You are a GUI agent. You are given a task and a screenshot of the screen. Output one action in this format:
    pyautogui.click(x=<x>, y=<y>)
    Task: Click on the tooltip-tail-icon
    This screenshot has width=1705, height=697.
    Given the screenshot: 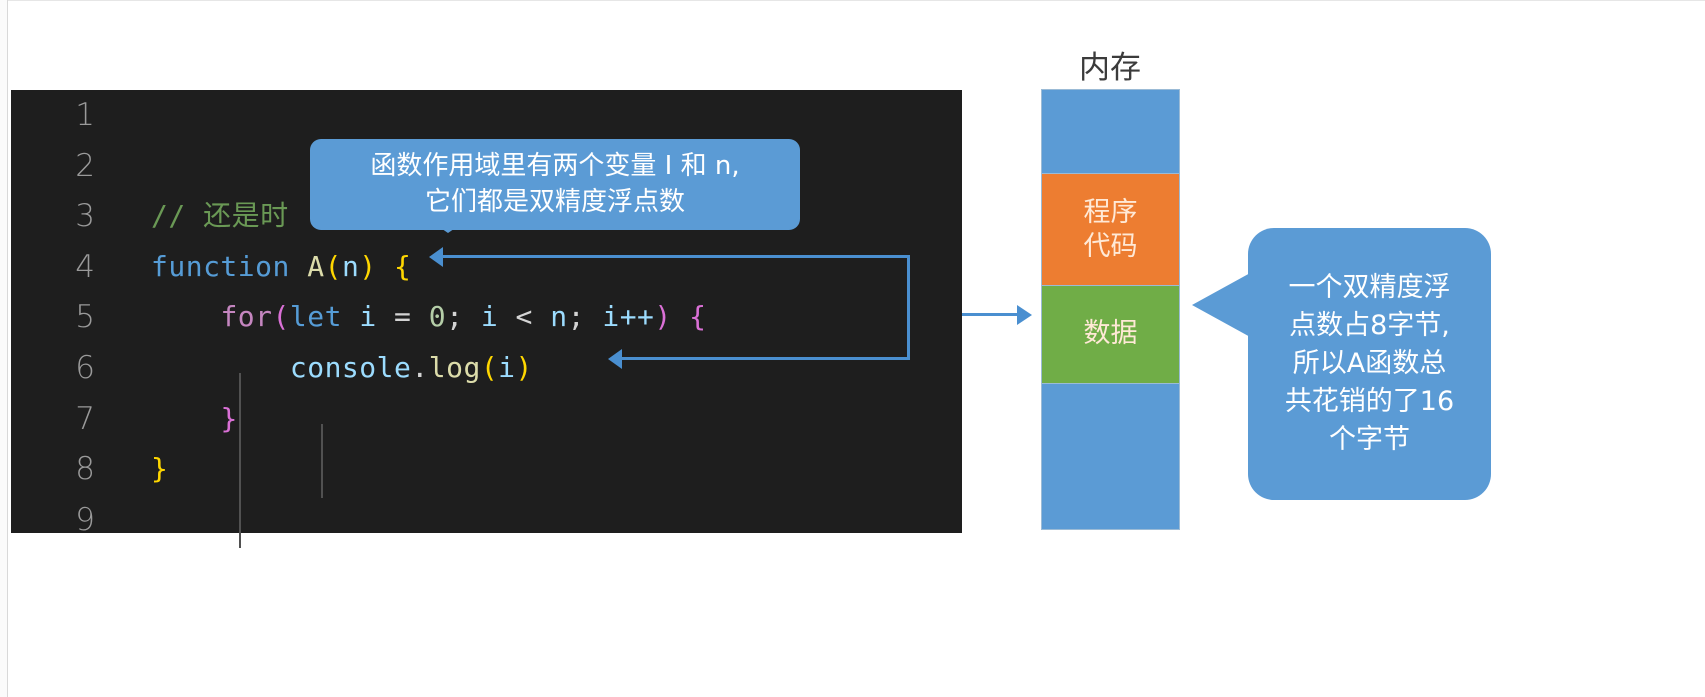 What is the action you would take?
    pyautogui.click(x=448, y=225)
    